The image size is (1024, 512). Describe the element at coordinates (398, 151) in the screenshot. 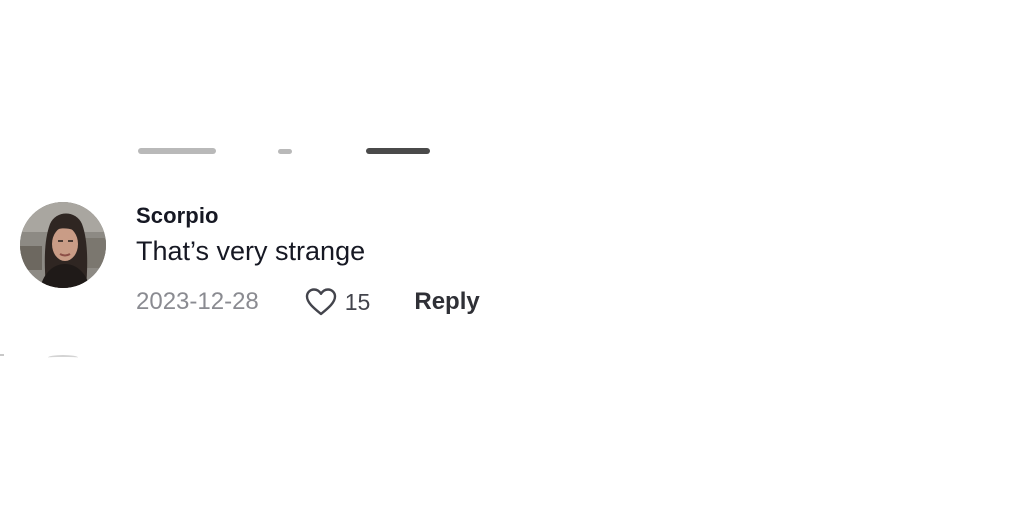

I see `previous-comment-reply-fragment` at that location.